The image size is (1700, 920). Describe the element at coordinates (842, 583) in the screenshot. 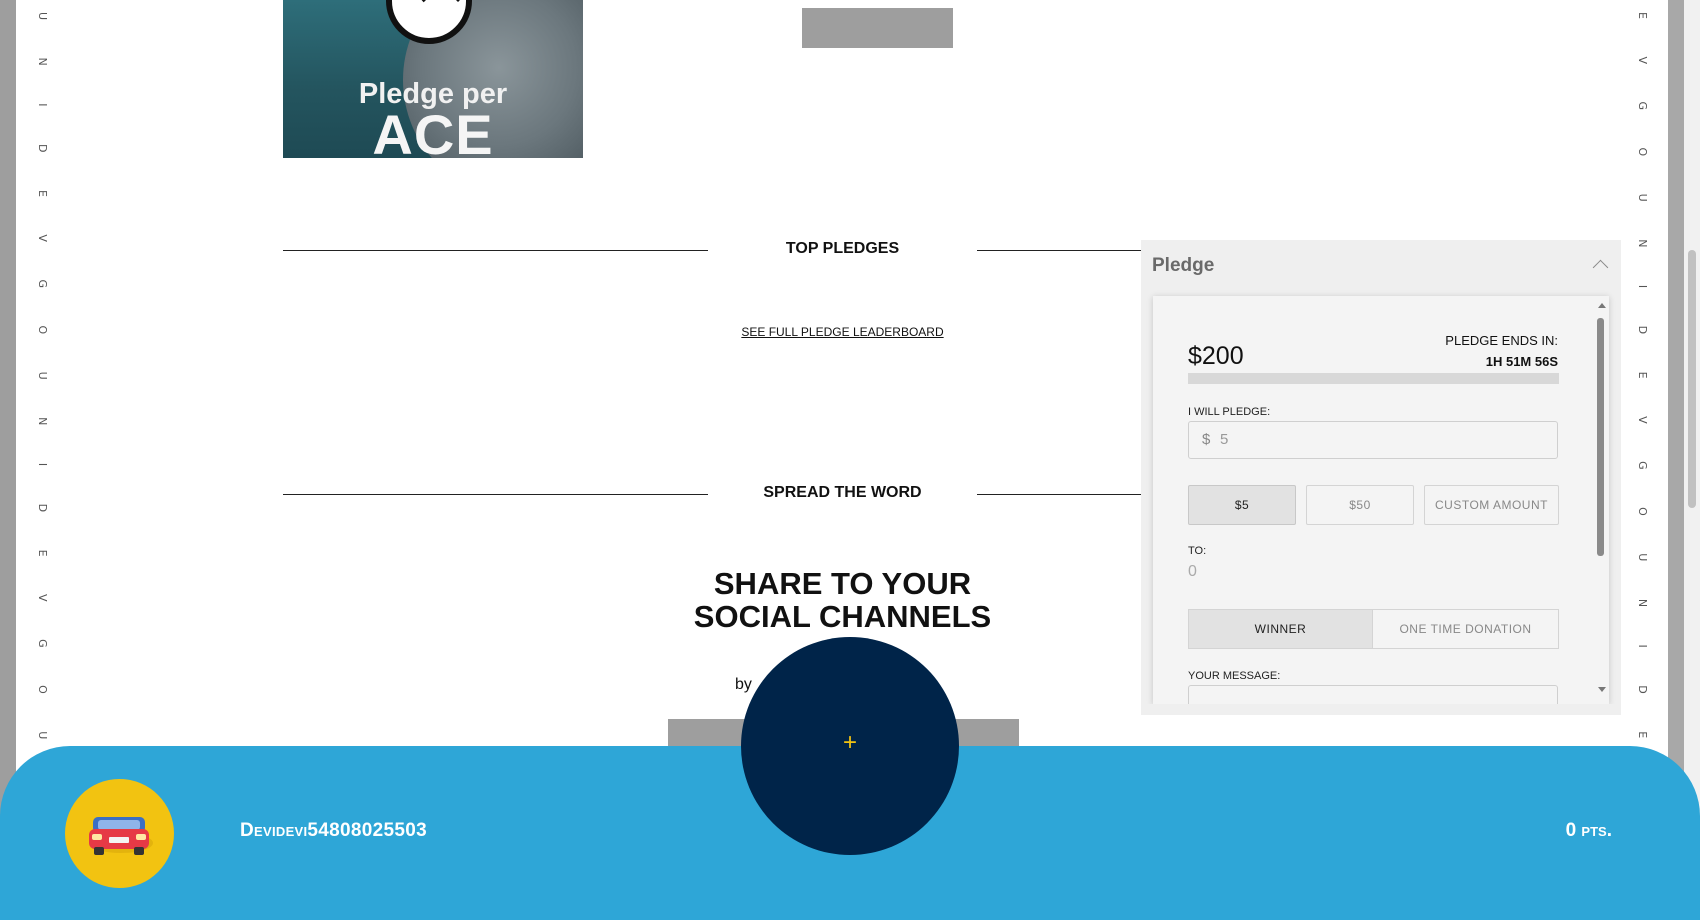

I see `share-title-line1: SHARE TO YOUR` at that location.